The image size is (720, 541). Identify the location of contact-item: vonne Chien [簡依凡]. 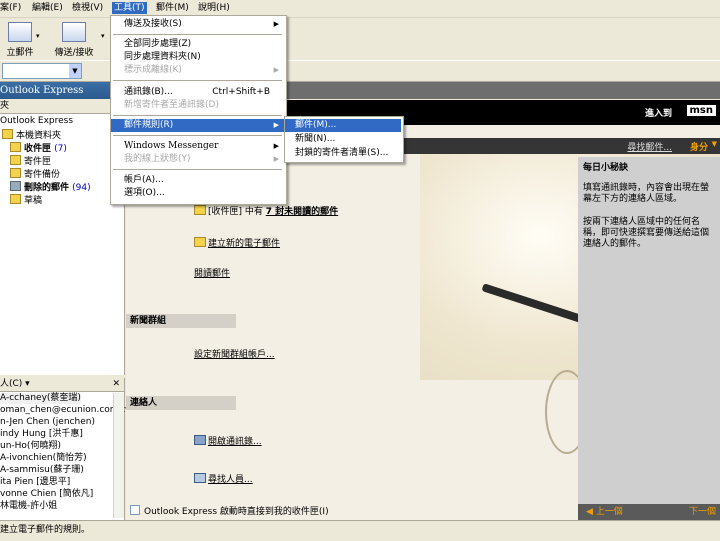
(46, 494).